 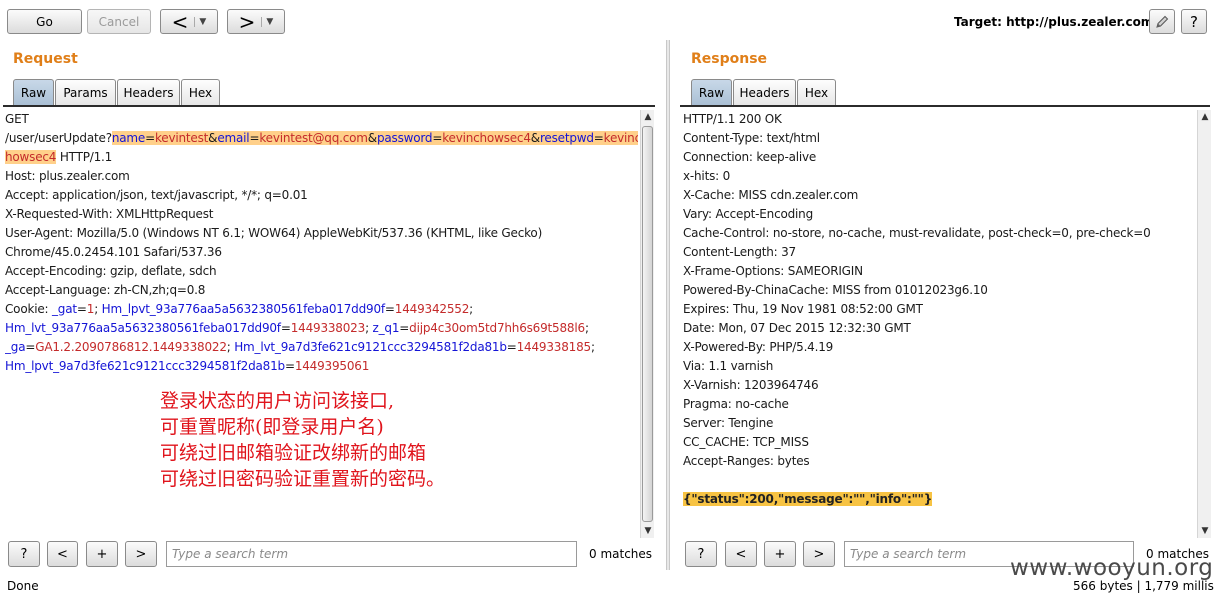 What do you see at coordinates (486, 138) in the screenshot?
I see `param-value: kevinchowsec4` at bounding box center [486, 138].